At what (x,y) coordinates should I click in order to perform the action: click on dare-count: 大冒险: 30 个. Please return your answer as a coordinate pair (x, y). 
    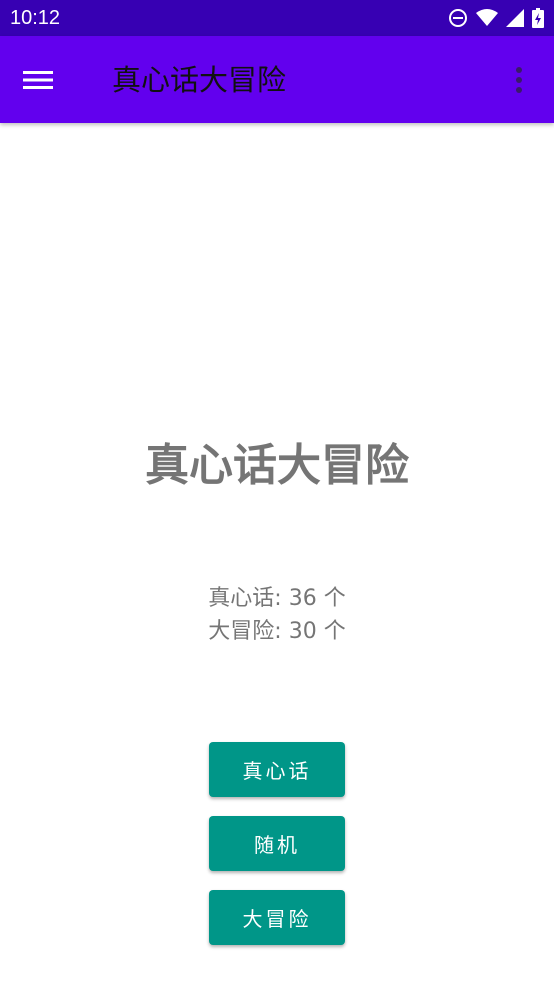
    Looking at the image, I should click on (277, 631).